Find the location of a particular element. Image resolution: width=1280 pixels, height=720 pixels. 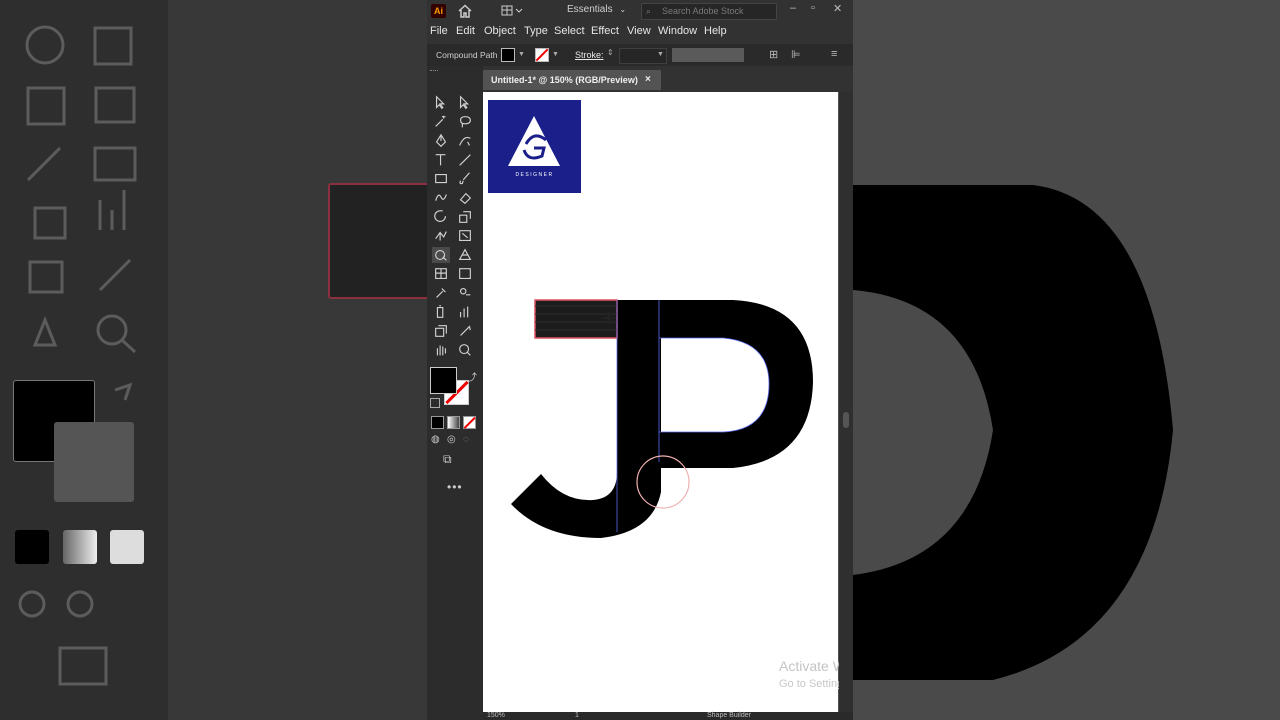

tools-panel: ⤴ ◍ ◎ ◌ ⧉ ••• is located at coordinates (455, 393).